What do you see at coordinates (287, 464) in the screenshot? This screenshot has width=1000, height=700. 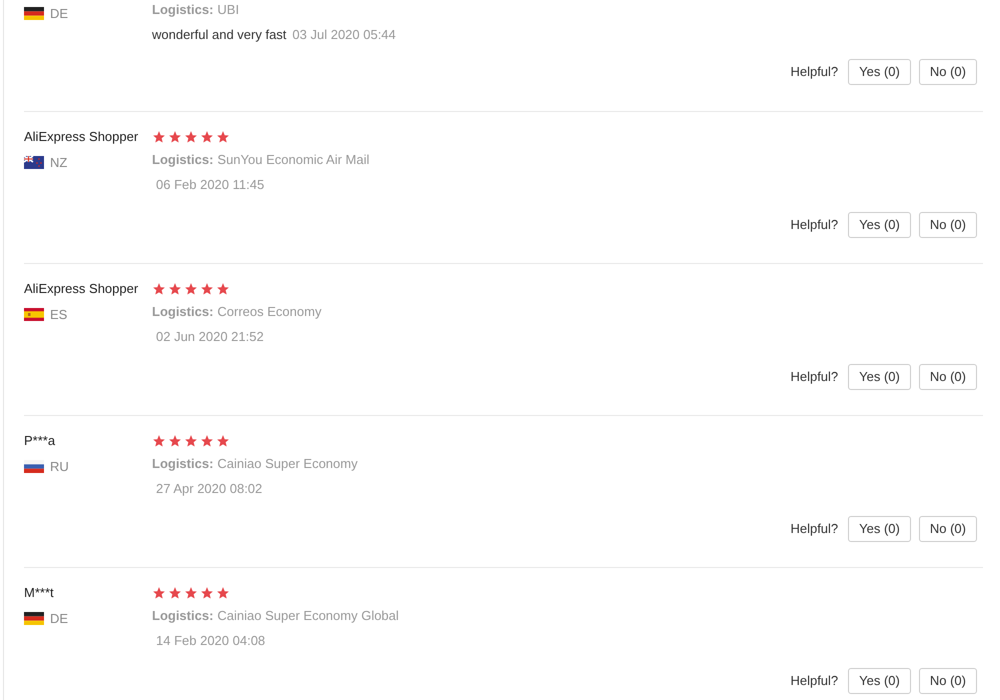 I see `logistics-method: Cainiao Super Economy` at bounding box center [287, 464].